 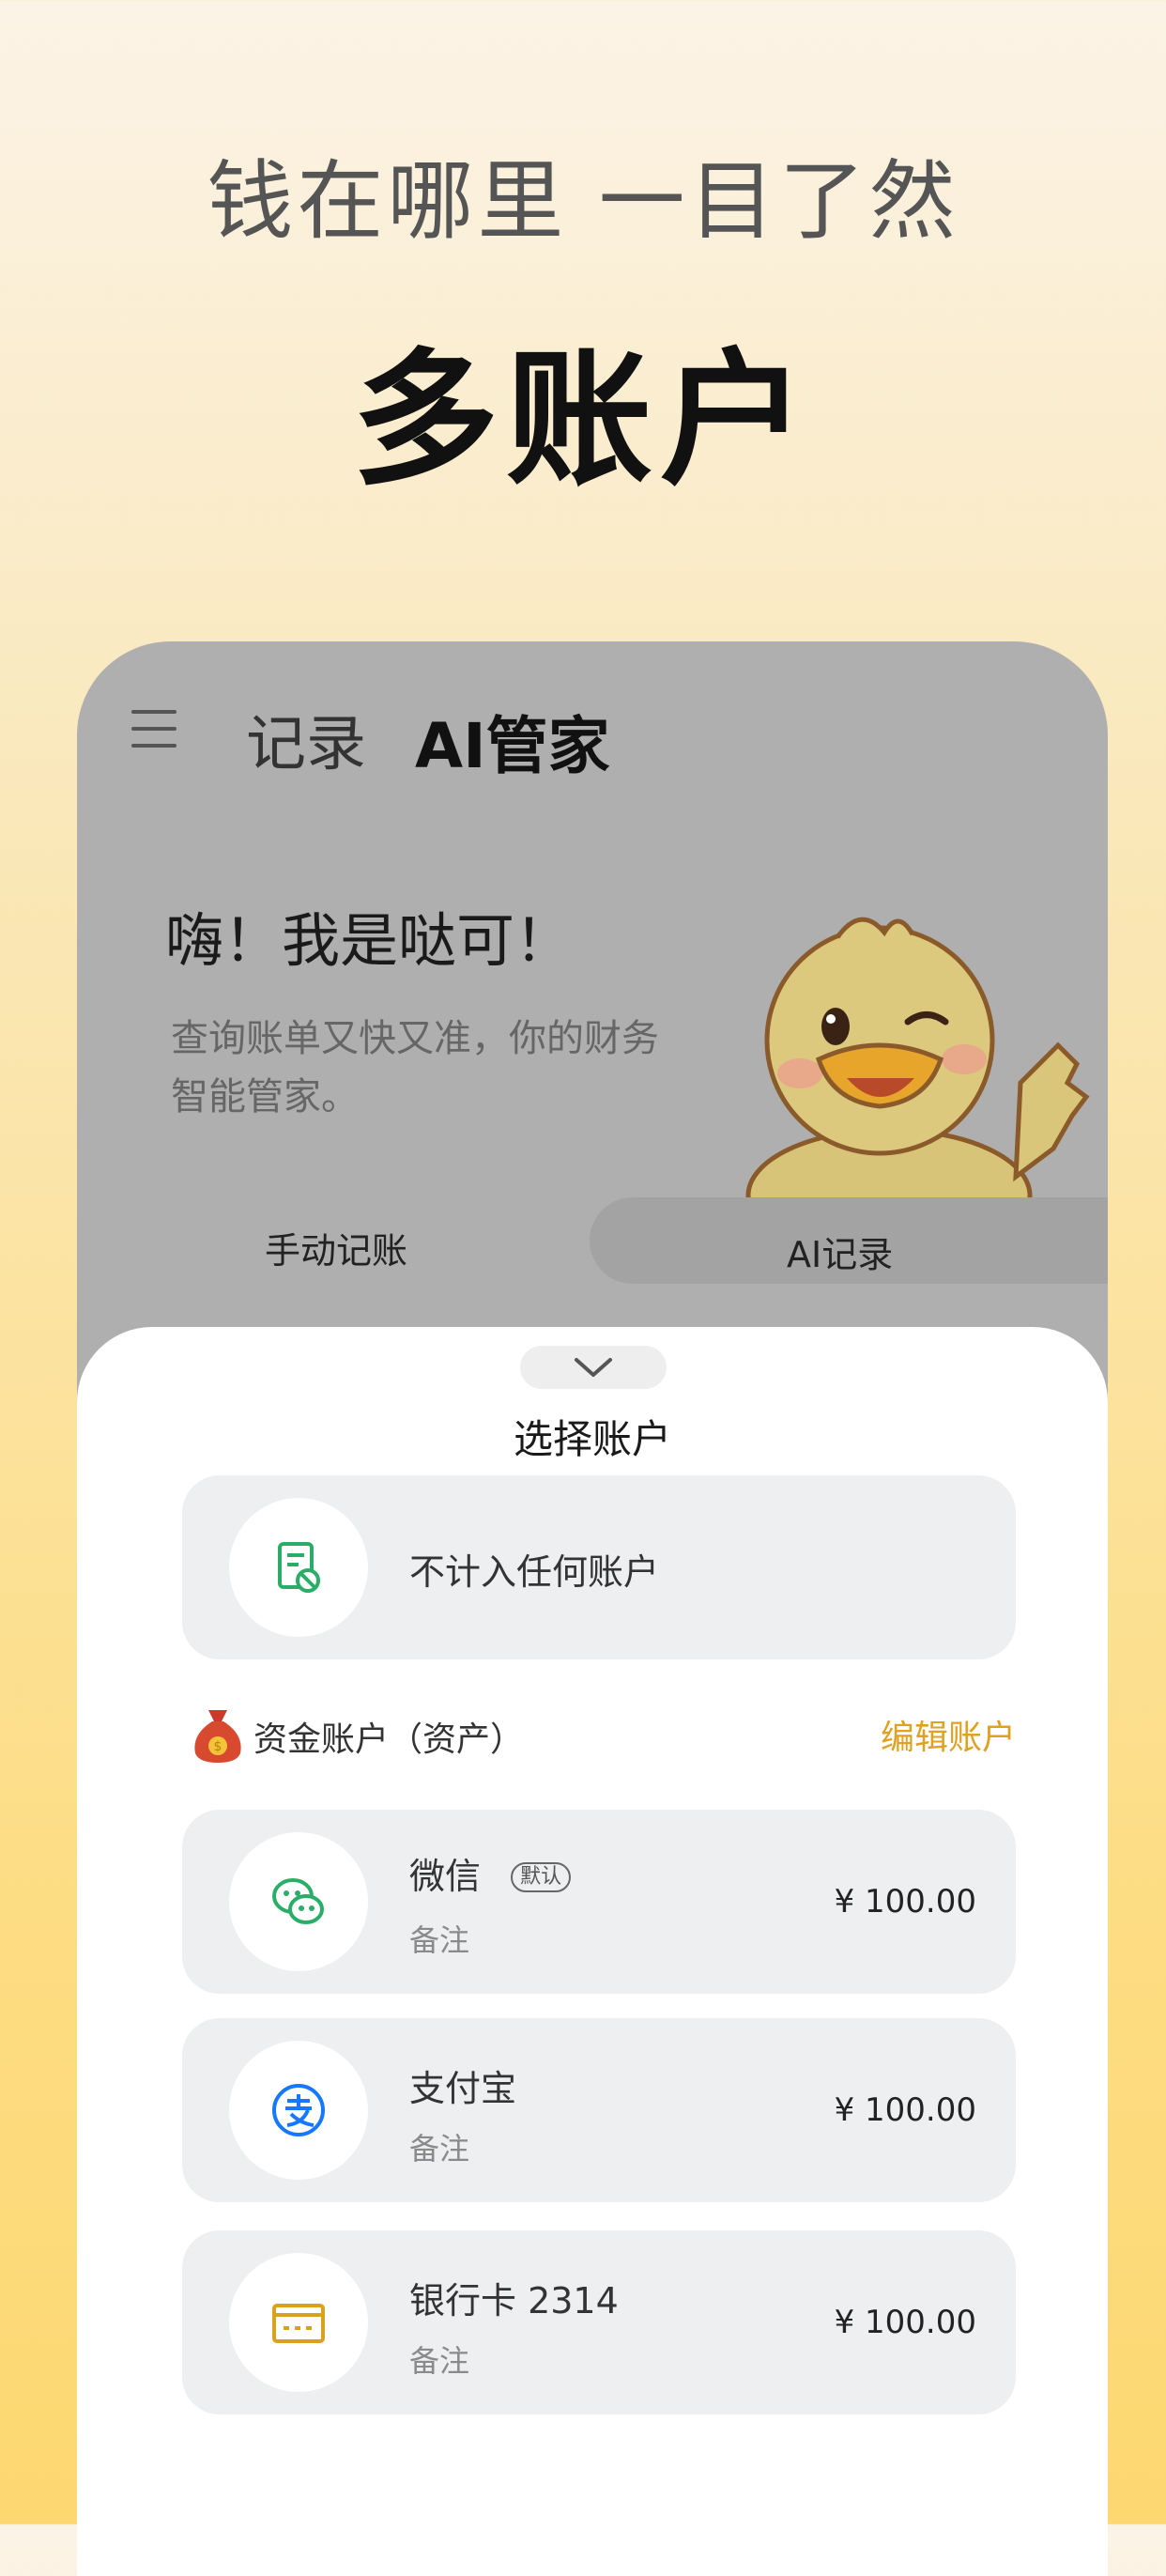 What do you see at coordinates (599, 2110) in the screenshot?
I see `account-item-alipay: 支付宝 备注 ¥ 100.00` at bounding box center [599, 2110].